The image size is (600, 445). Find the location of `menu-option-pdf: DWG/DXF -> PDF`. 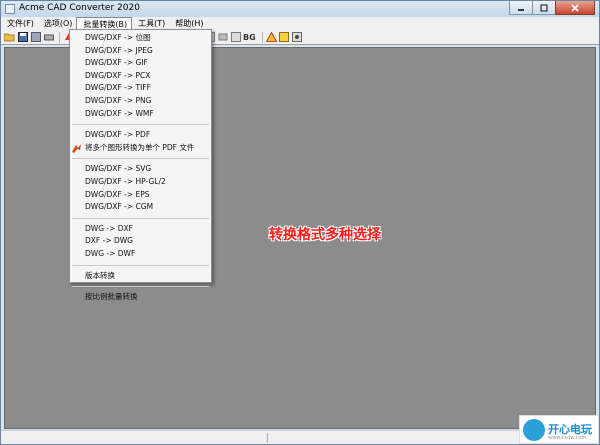

menu-option-pdf: DWG/DXF -> PDF is located at coordinates (140, 135).